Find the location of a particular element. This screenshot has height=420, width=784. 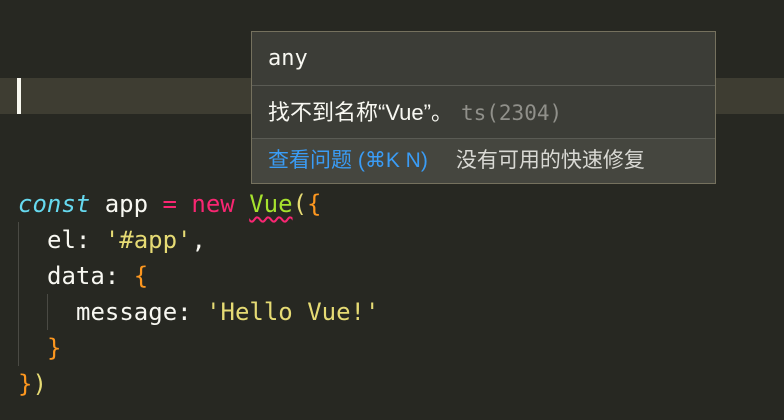

close-brace: } is located at coordinates (25, 384).